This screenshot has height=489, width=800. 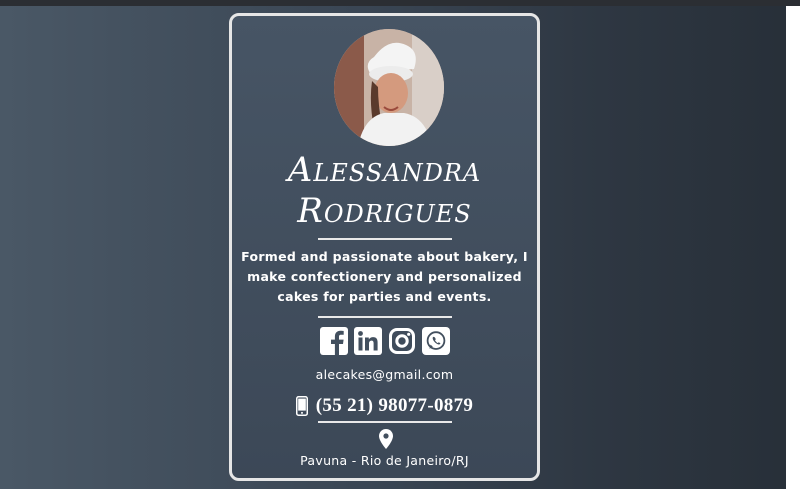 What do you see at coordinates (394, 405) in the screenshot?
I see `phone-number: (55 21) 98077-0879` at bounding box center [394, 405].